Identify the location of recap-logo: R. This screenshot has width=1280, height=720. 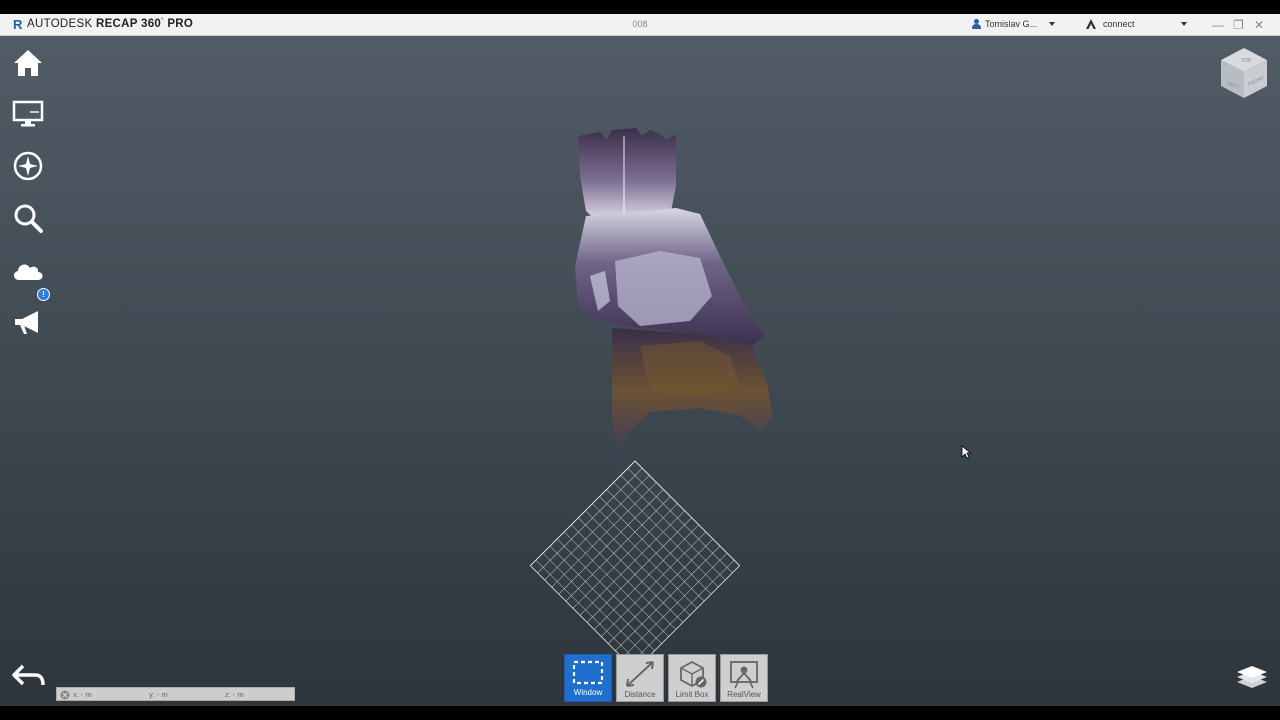
(18, 24).